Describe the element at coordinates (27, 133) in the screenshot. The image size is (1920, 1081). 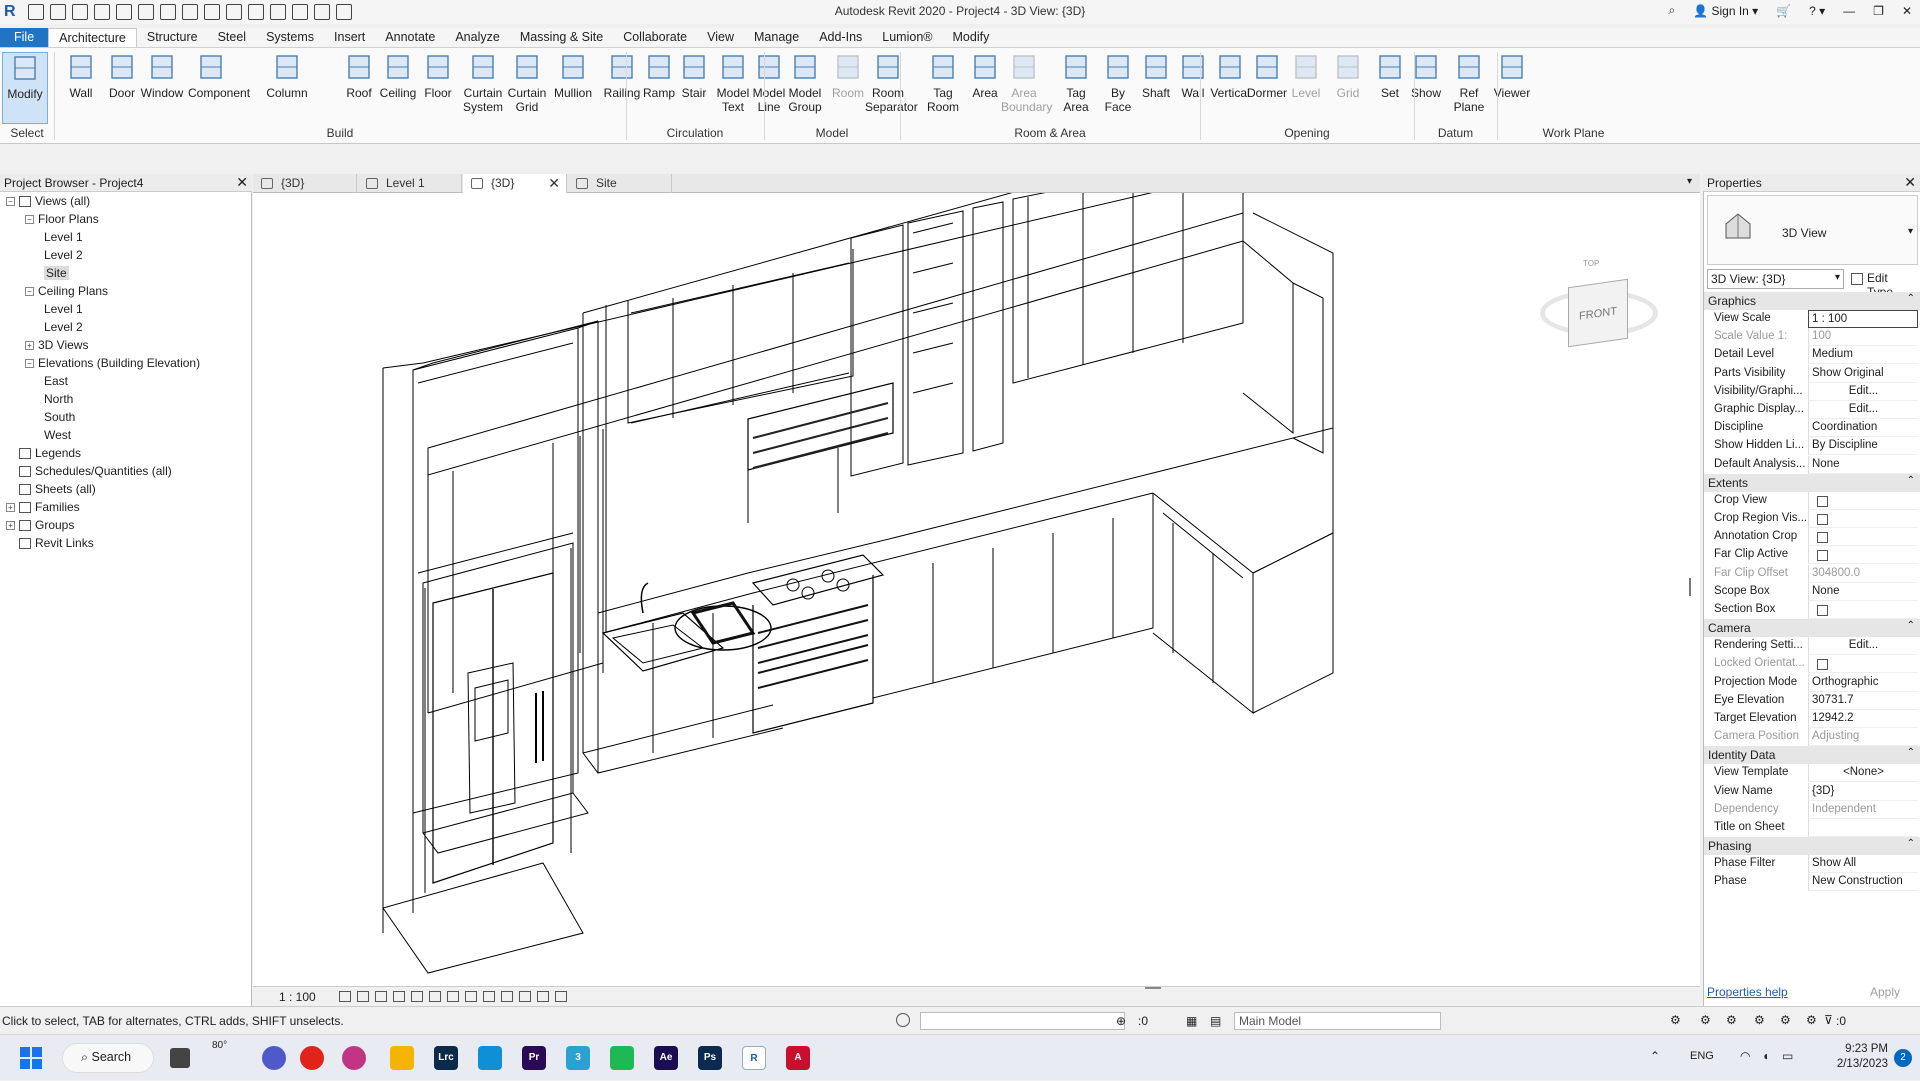
I see `panel-label-select: Select` at that location.